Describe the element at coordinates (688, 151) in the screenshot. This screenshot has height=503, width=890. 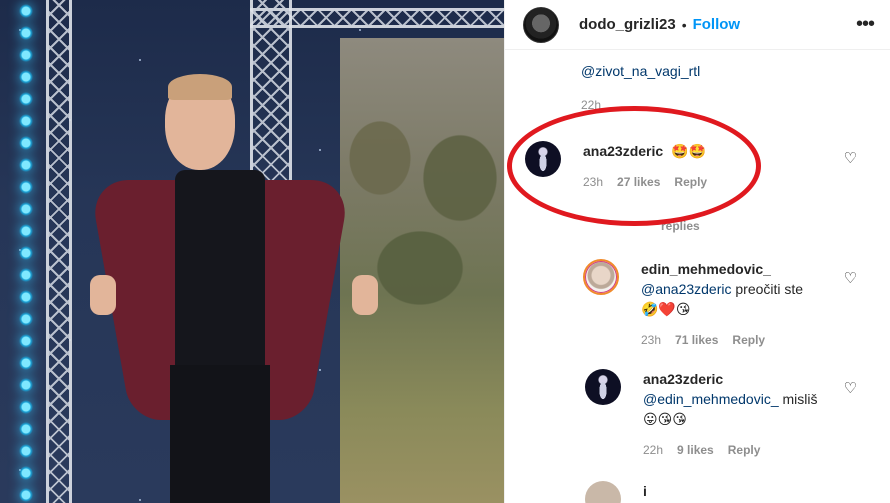
I see `comment-content: 🤩🤩` at that location.